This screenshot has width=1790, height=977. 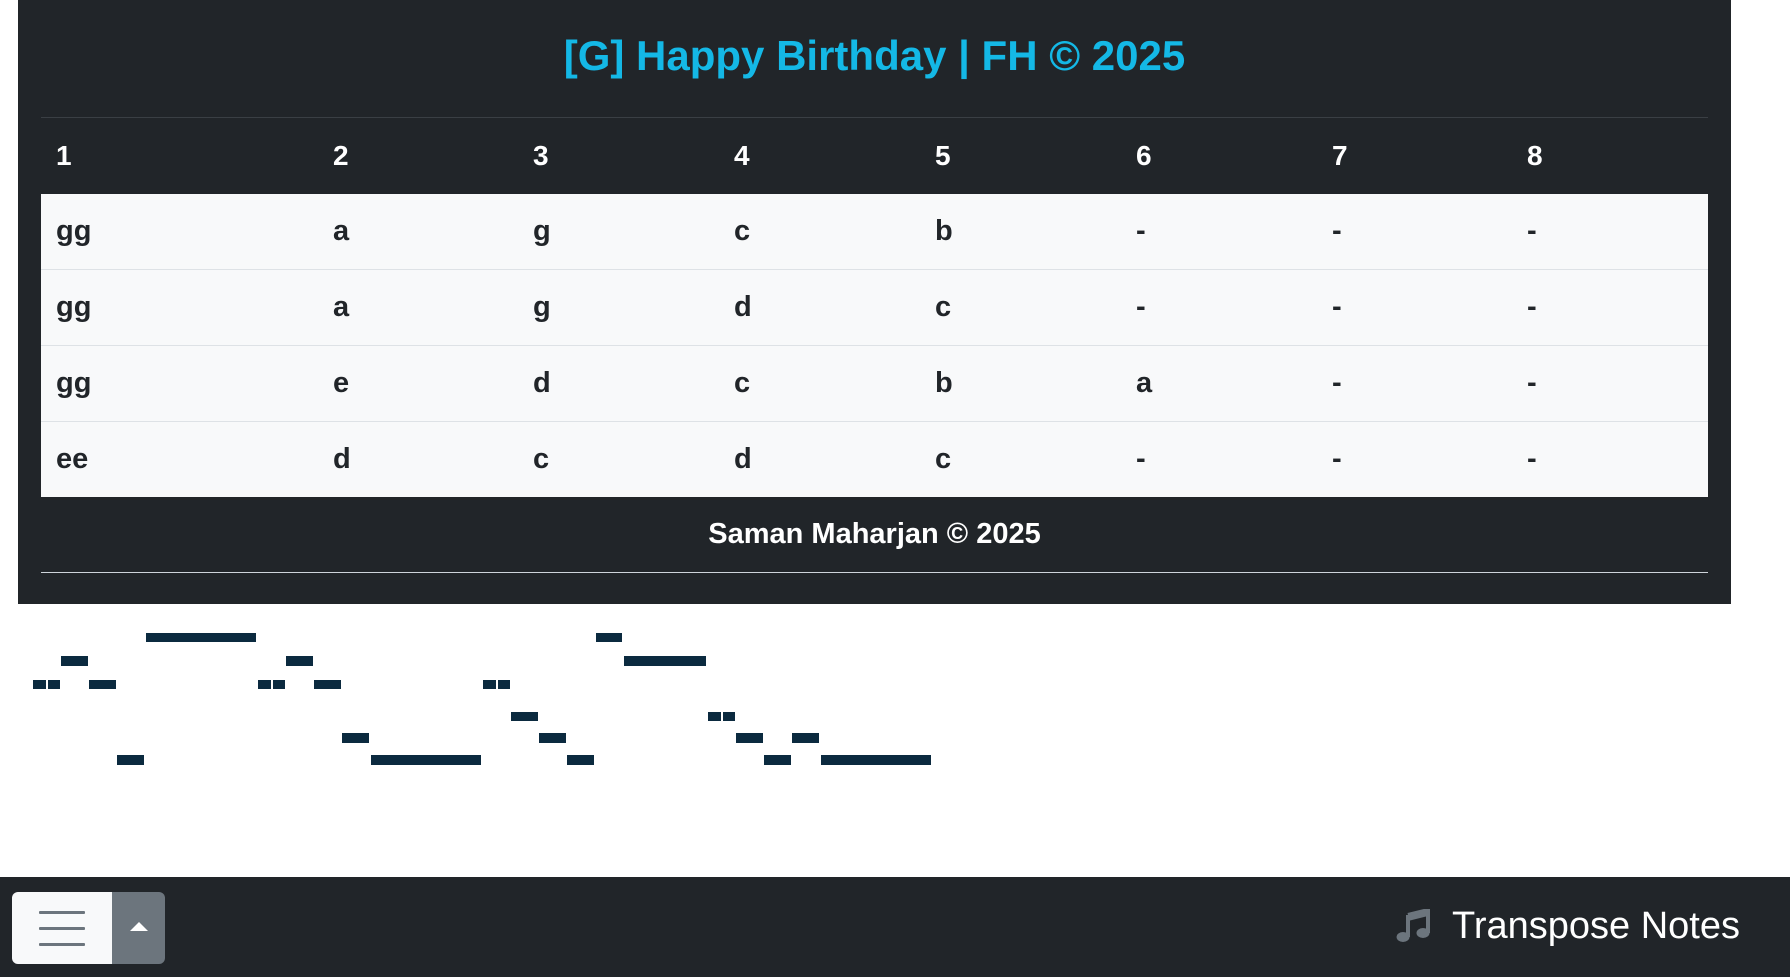 I want to click on table-row: gg e d c b a - -, so click(x=874, y=383).